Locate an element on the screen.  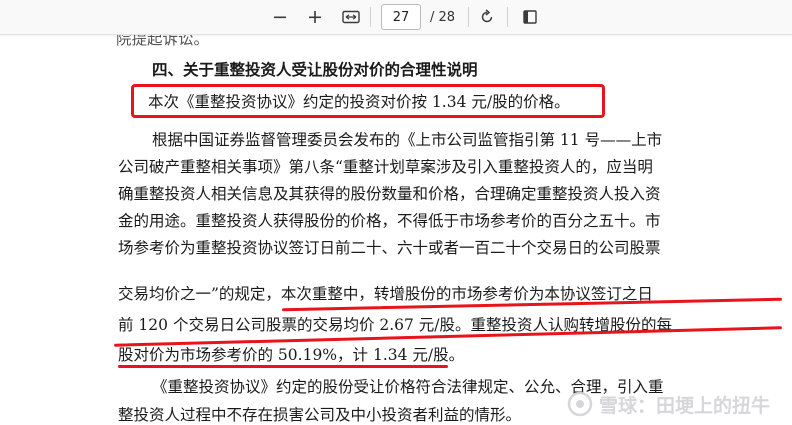
paragraph-line: 交易均价之一”的规定，本次重整中，转增股份的市场参考价为本协议签订之日 is located at coordinates (385, 294).